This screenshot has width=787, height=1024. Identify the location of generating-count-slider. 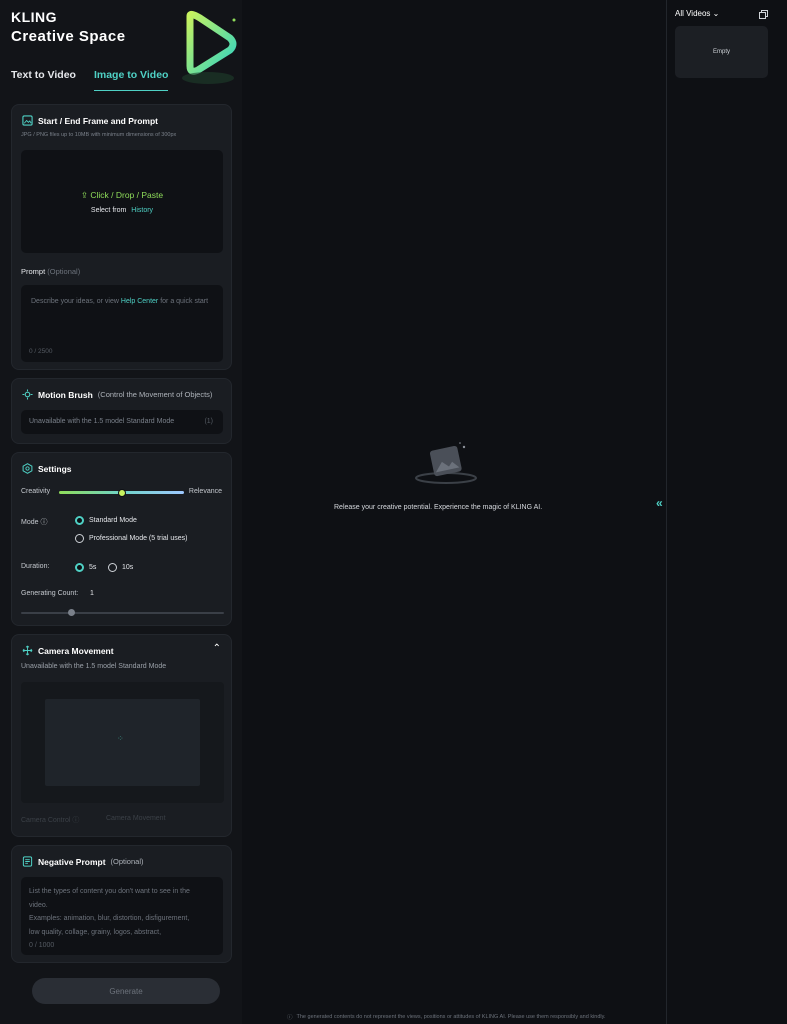
(122, 612).